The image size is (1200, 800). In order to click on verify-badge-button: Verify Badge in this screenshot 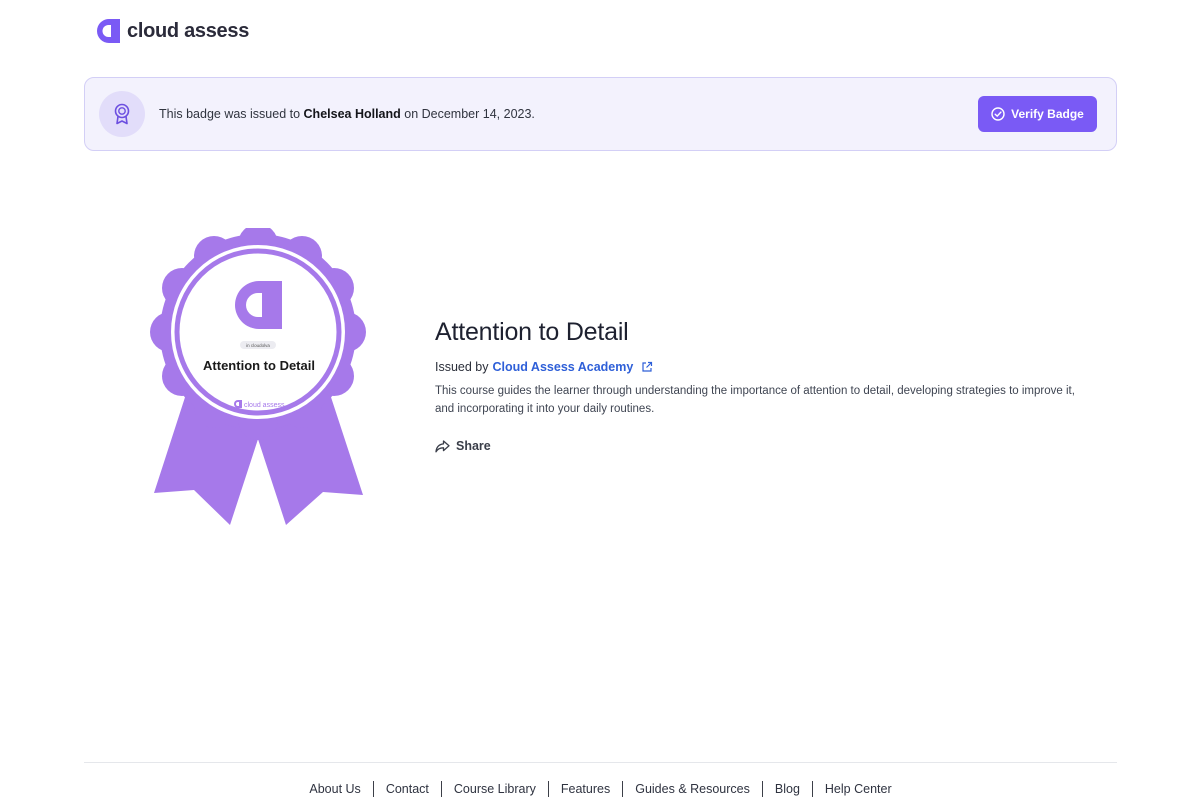, I will do `click(1037, 114)`.